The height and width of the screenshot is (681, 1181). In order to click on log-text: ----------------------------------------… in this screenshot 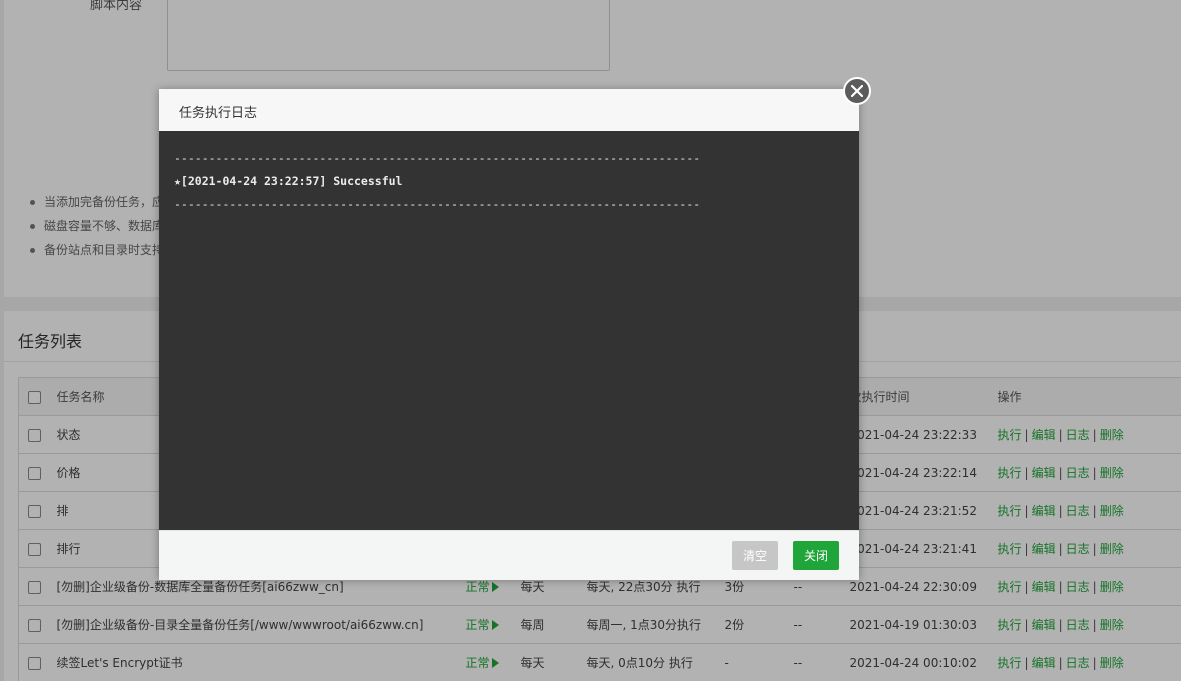, I will do `click(437, 181)`.